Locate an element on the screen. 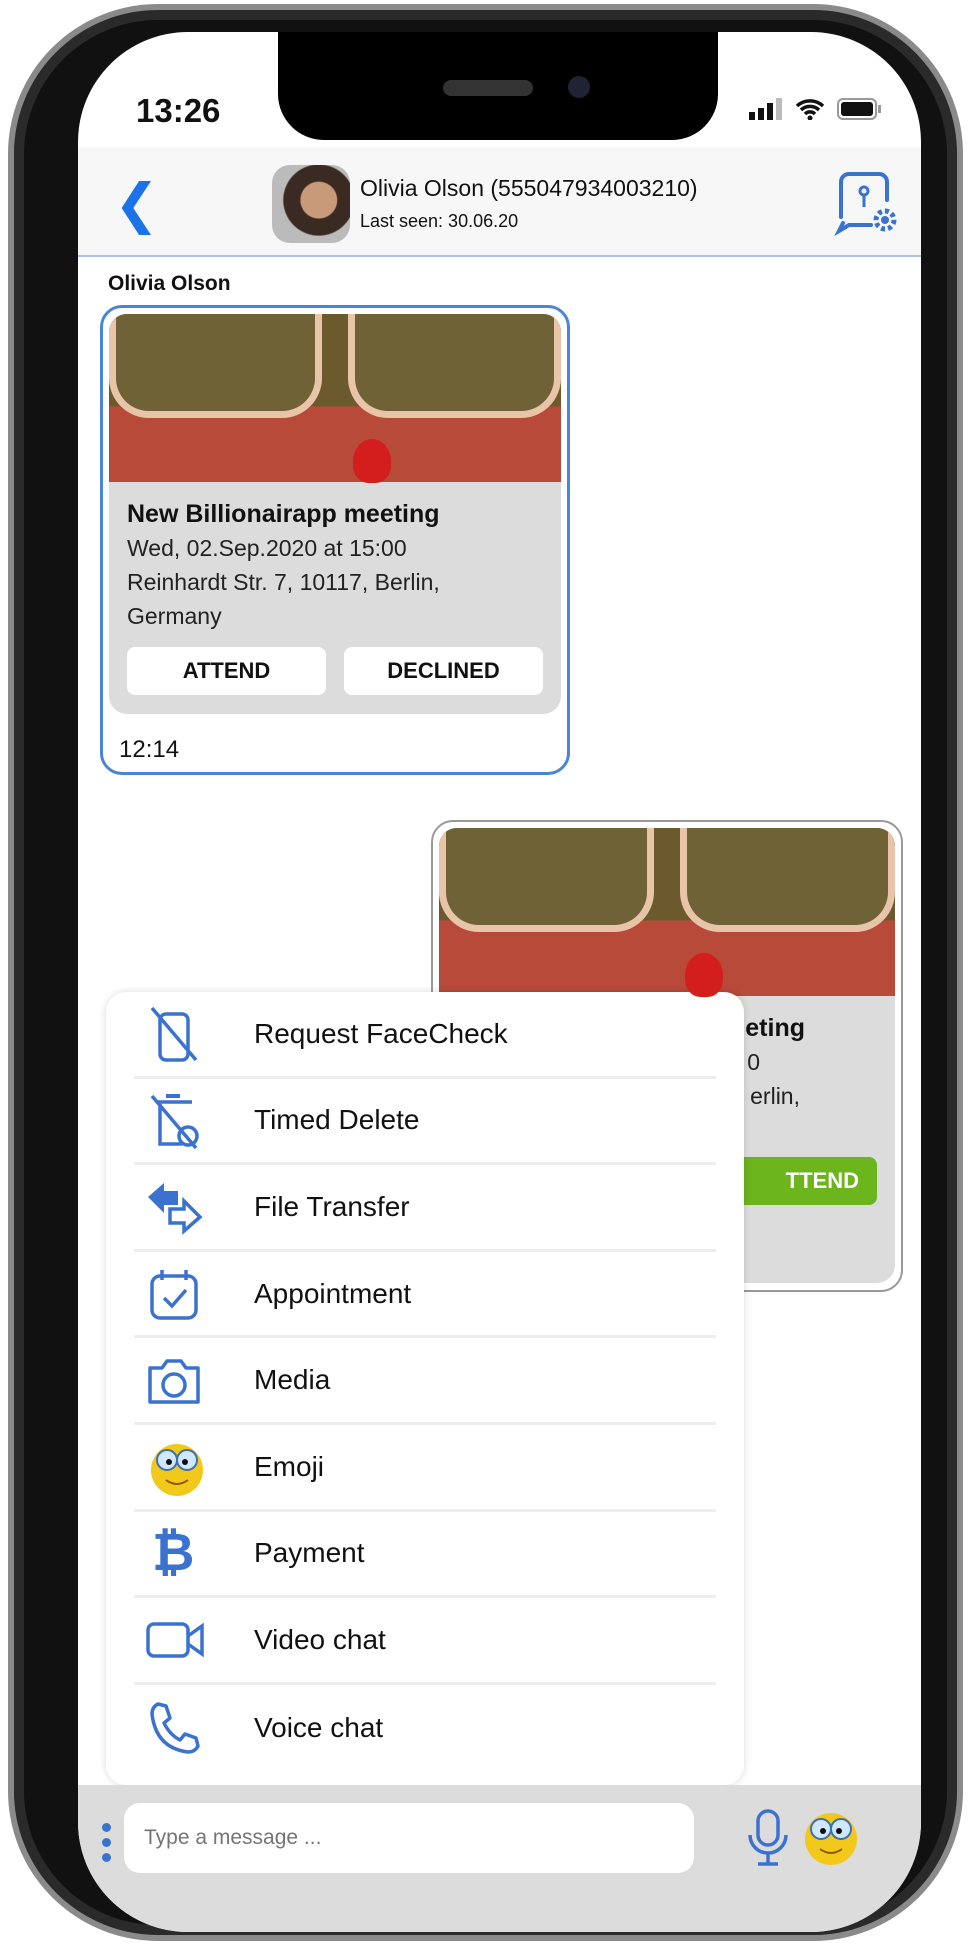 This screenshot has height=1945, width=971. menu-item-facecheck: Request FaceCheck is located at coordinates (425, 1035).